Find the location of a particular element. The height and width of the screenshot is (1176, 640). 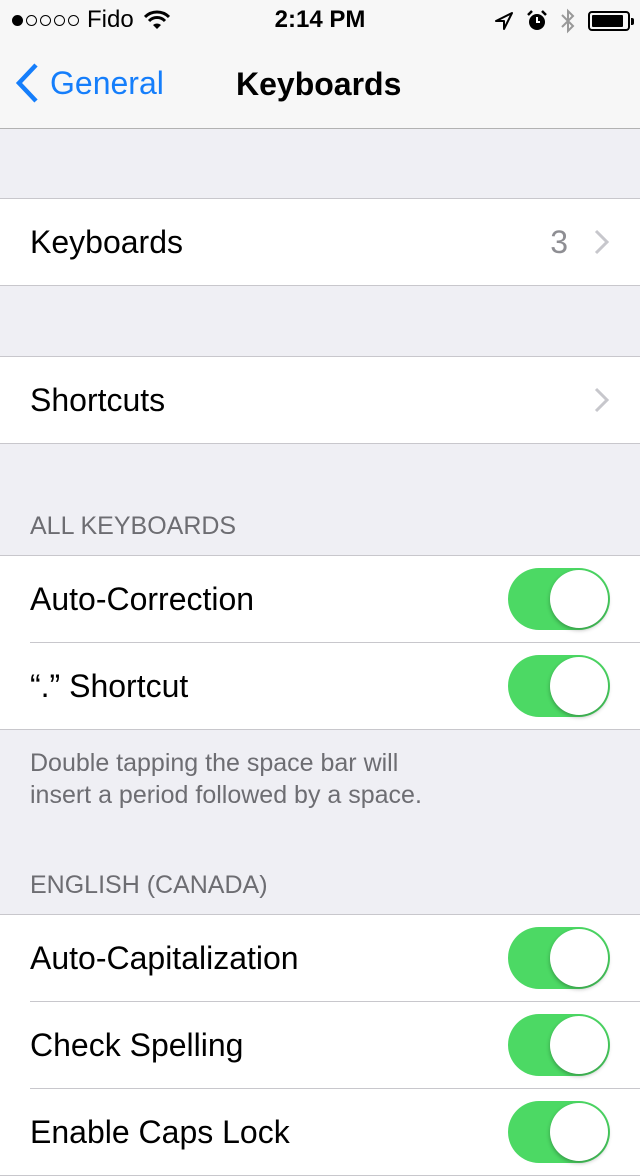

auto-correction-row: Auto-Correction is located at coordinates (320, 599).